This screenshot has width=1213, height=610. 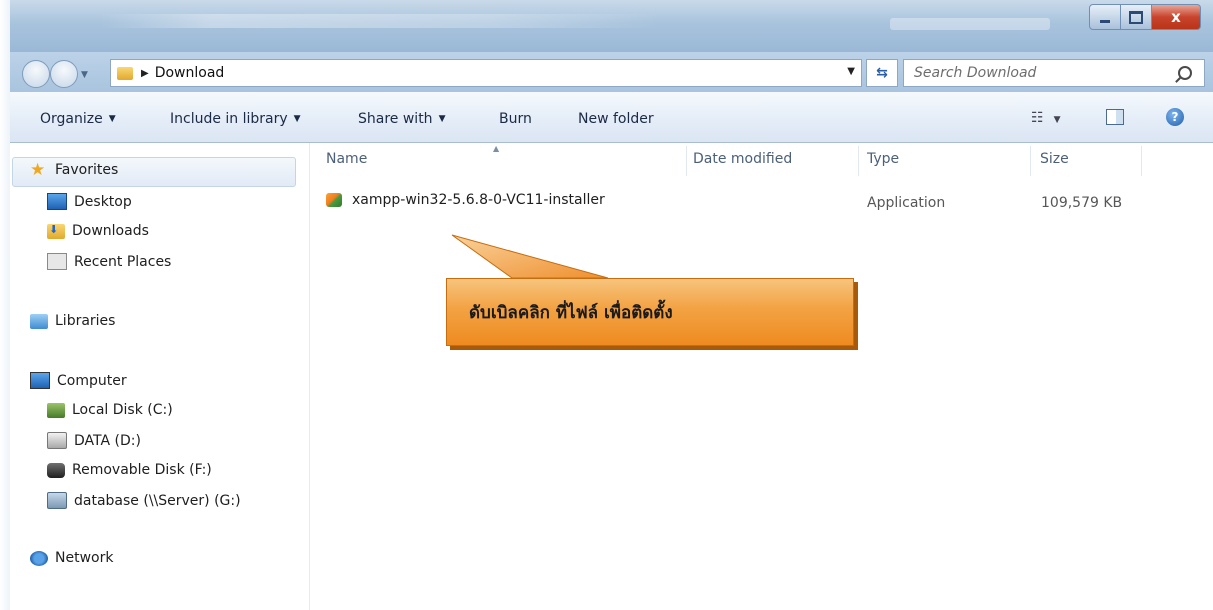 I want to click on new-folder-label: New folder, so click(x=616, y=119).